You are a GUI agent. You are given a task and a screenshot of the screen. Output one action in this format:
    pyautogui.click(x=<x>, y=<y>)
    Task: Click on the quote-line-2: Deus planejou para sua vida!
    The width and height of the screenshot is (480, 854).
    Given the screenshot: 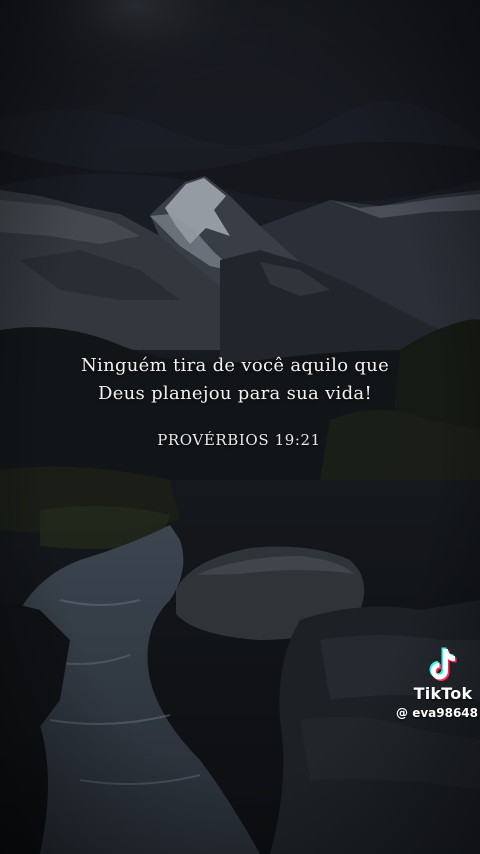 What is the action you would take?
    pyautogui.click(x=235, y=393)
    